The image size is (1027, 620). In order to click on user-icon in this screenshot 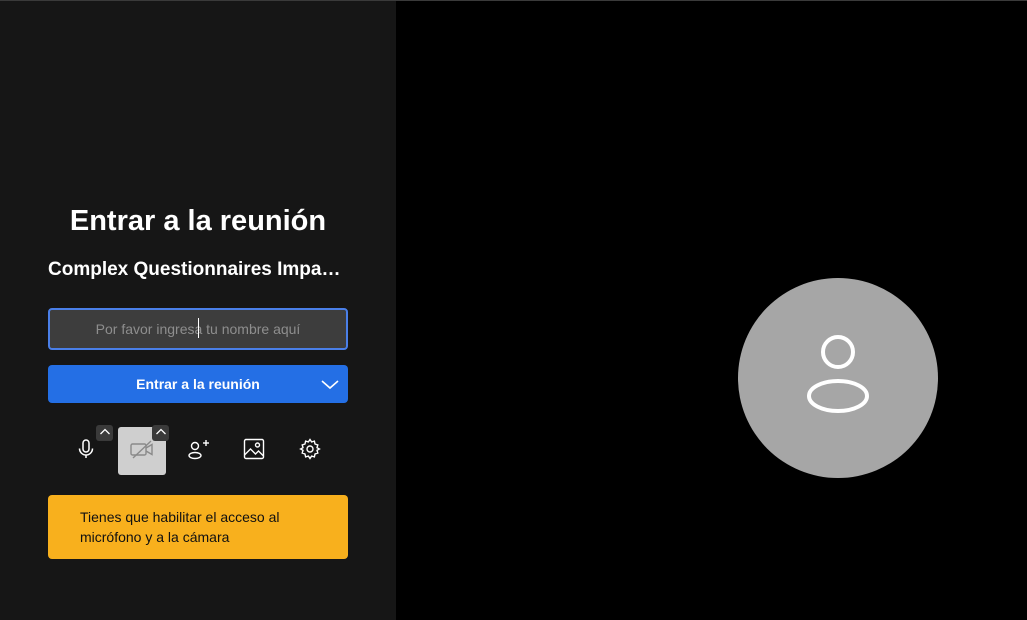, I will do `click(838, 378)`.